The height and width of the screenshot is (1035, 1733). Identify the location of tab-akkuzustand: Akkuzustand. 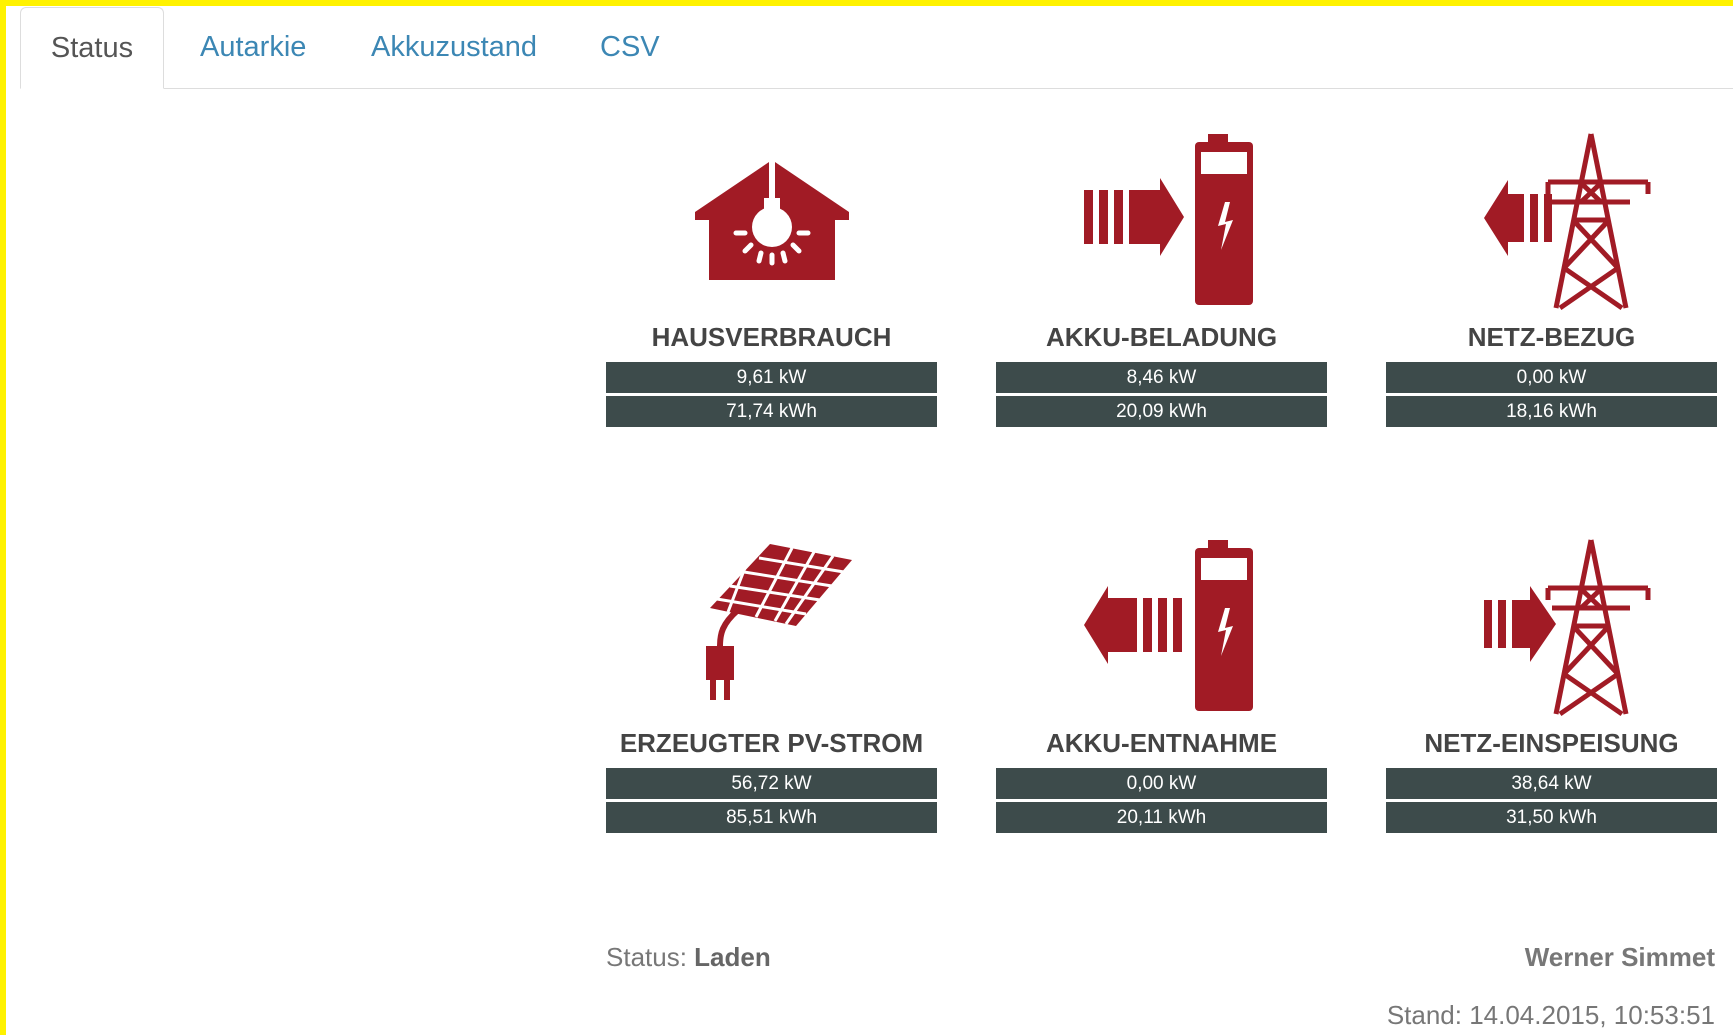
(454, 47).